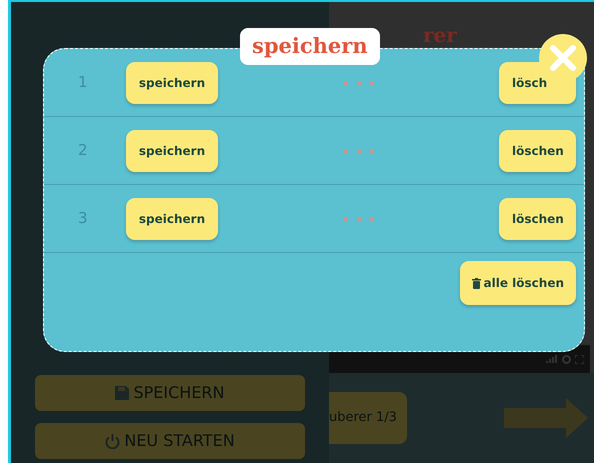 This screenshot has width=594, height=463. What do you see at coordinates (563, 58) in the screenshot?
I see `close-icon` at bounding box center [563, 58].